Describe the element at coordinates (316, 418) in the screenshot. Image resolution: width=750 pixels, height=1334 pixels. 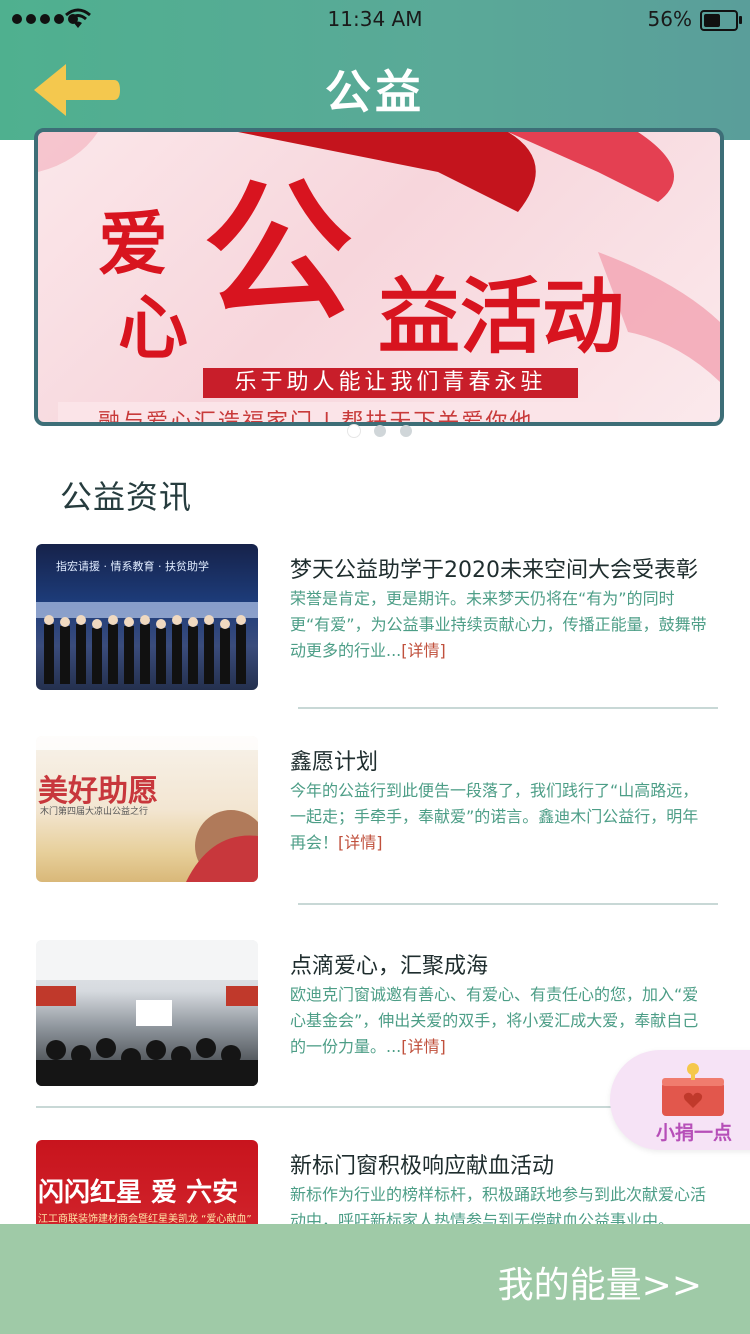
I see `banner-bottom-text: 融与爱心汇造福家门 | 帮扶天下关爱你他` at that location.